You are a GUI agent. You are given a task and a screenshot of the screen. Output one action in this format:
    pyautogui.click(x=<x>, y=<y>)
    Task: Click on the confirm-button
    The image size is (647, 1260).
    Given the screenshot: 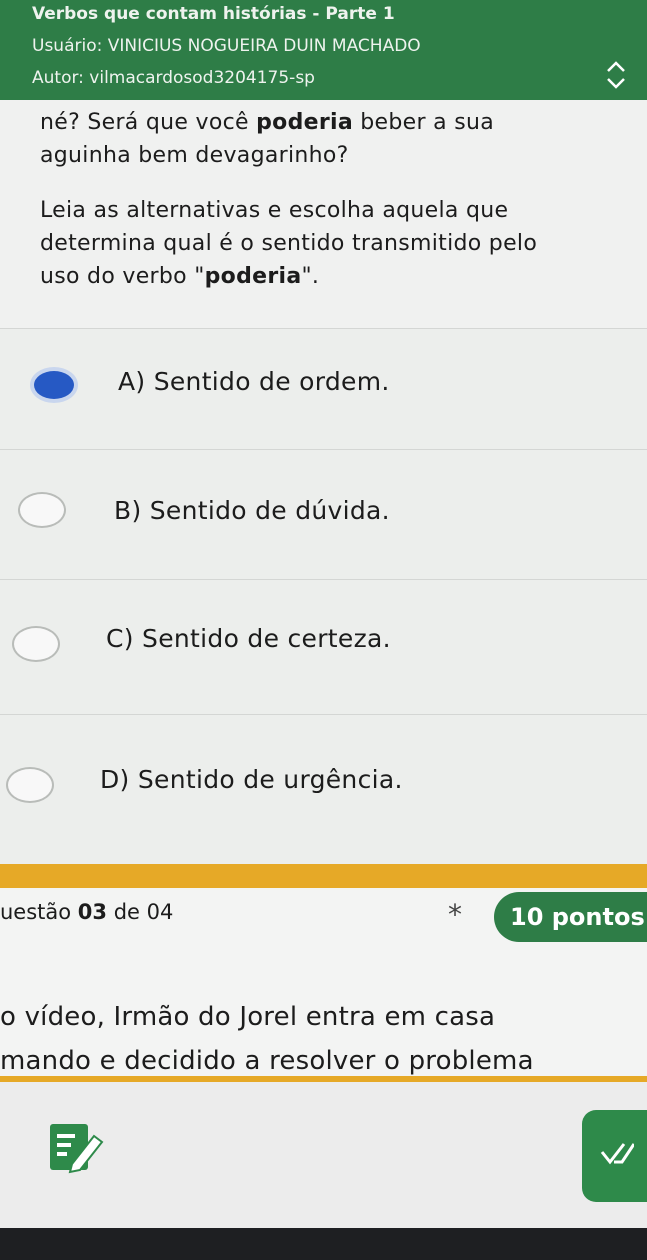 What is the action you would take?
    pyautogui.click(x=614, y=1156)
    